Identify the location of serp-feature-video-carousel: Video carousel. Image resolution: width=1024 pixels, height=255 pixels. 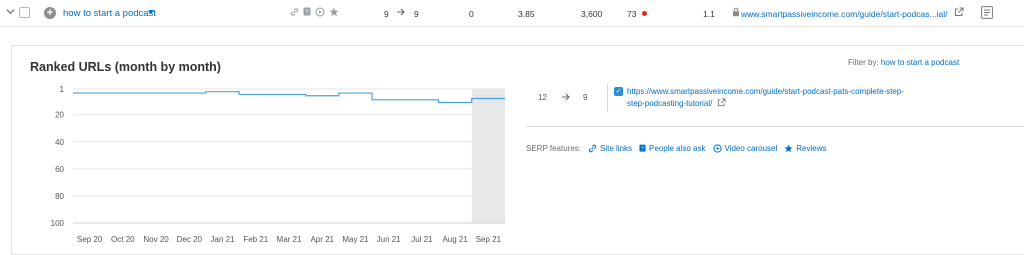
(745, 148).